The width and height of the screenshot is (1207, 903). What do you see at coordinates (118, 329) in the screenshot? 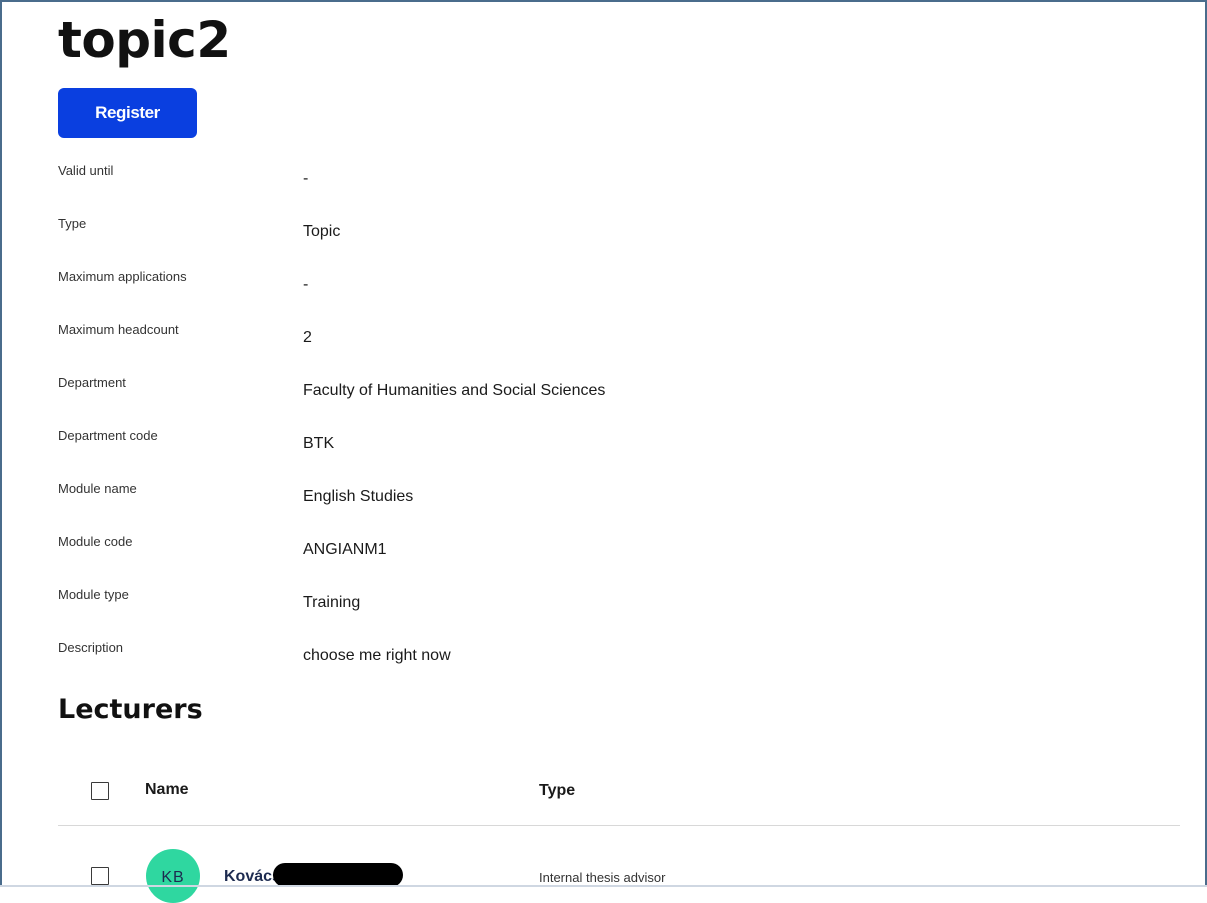
I see `detail-label: Maximum headcount` at bounding box center [118, 329].